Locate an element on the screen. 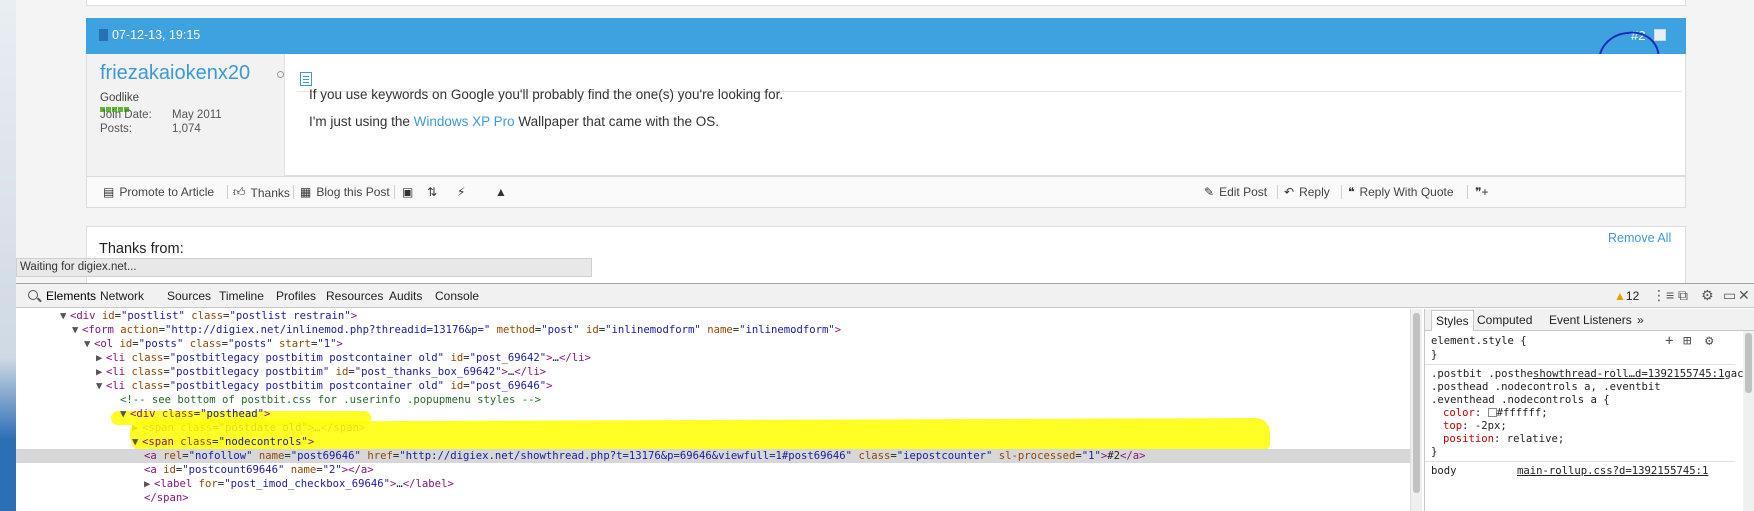  post-header: 07-12-13, 19:15 #2 is located at coordinates (886, 56).